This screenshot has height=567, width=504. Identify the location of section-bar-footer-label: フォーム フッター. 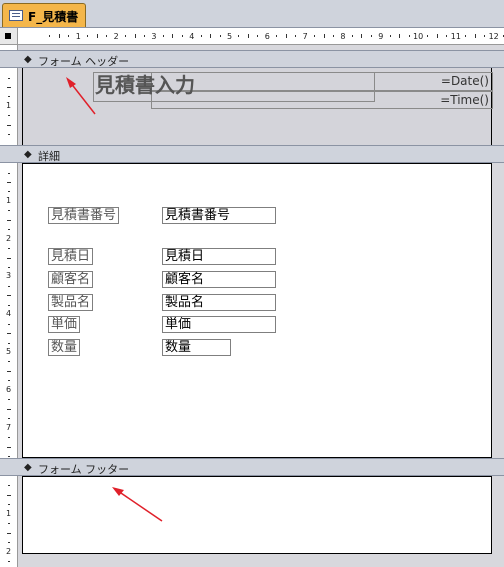
(84, 469).